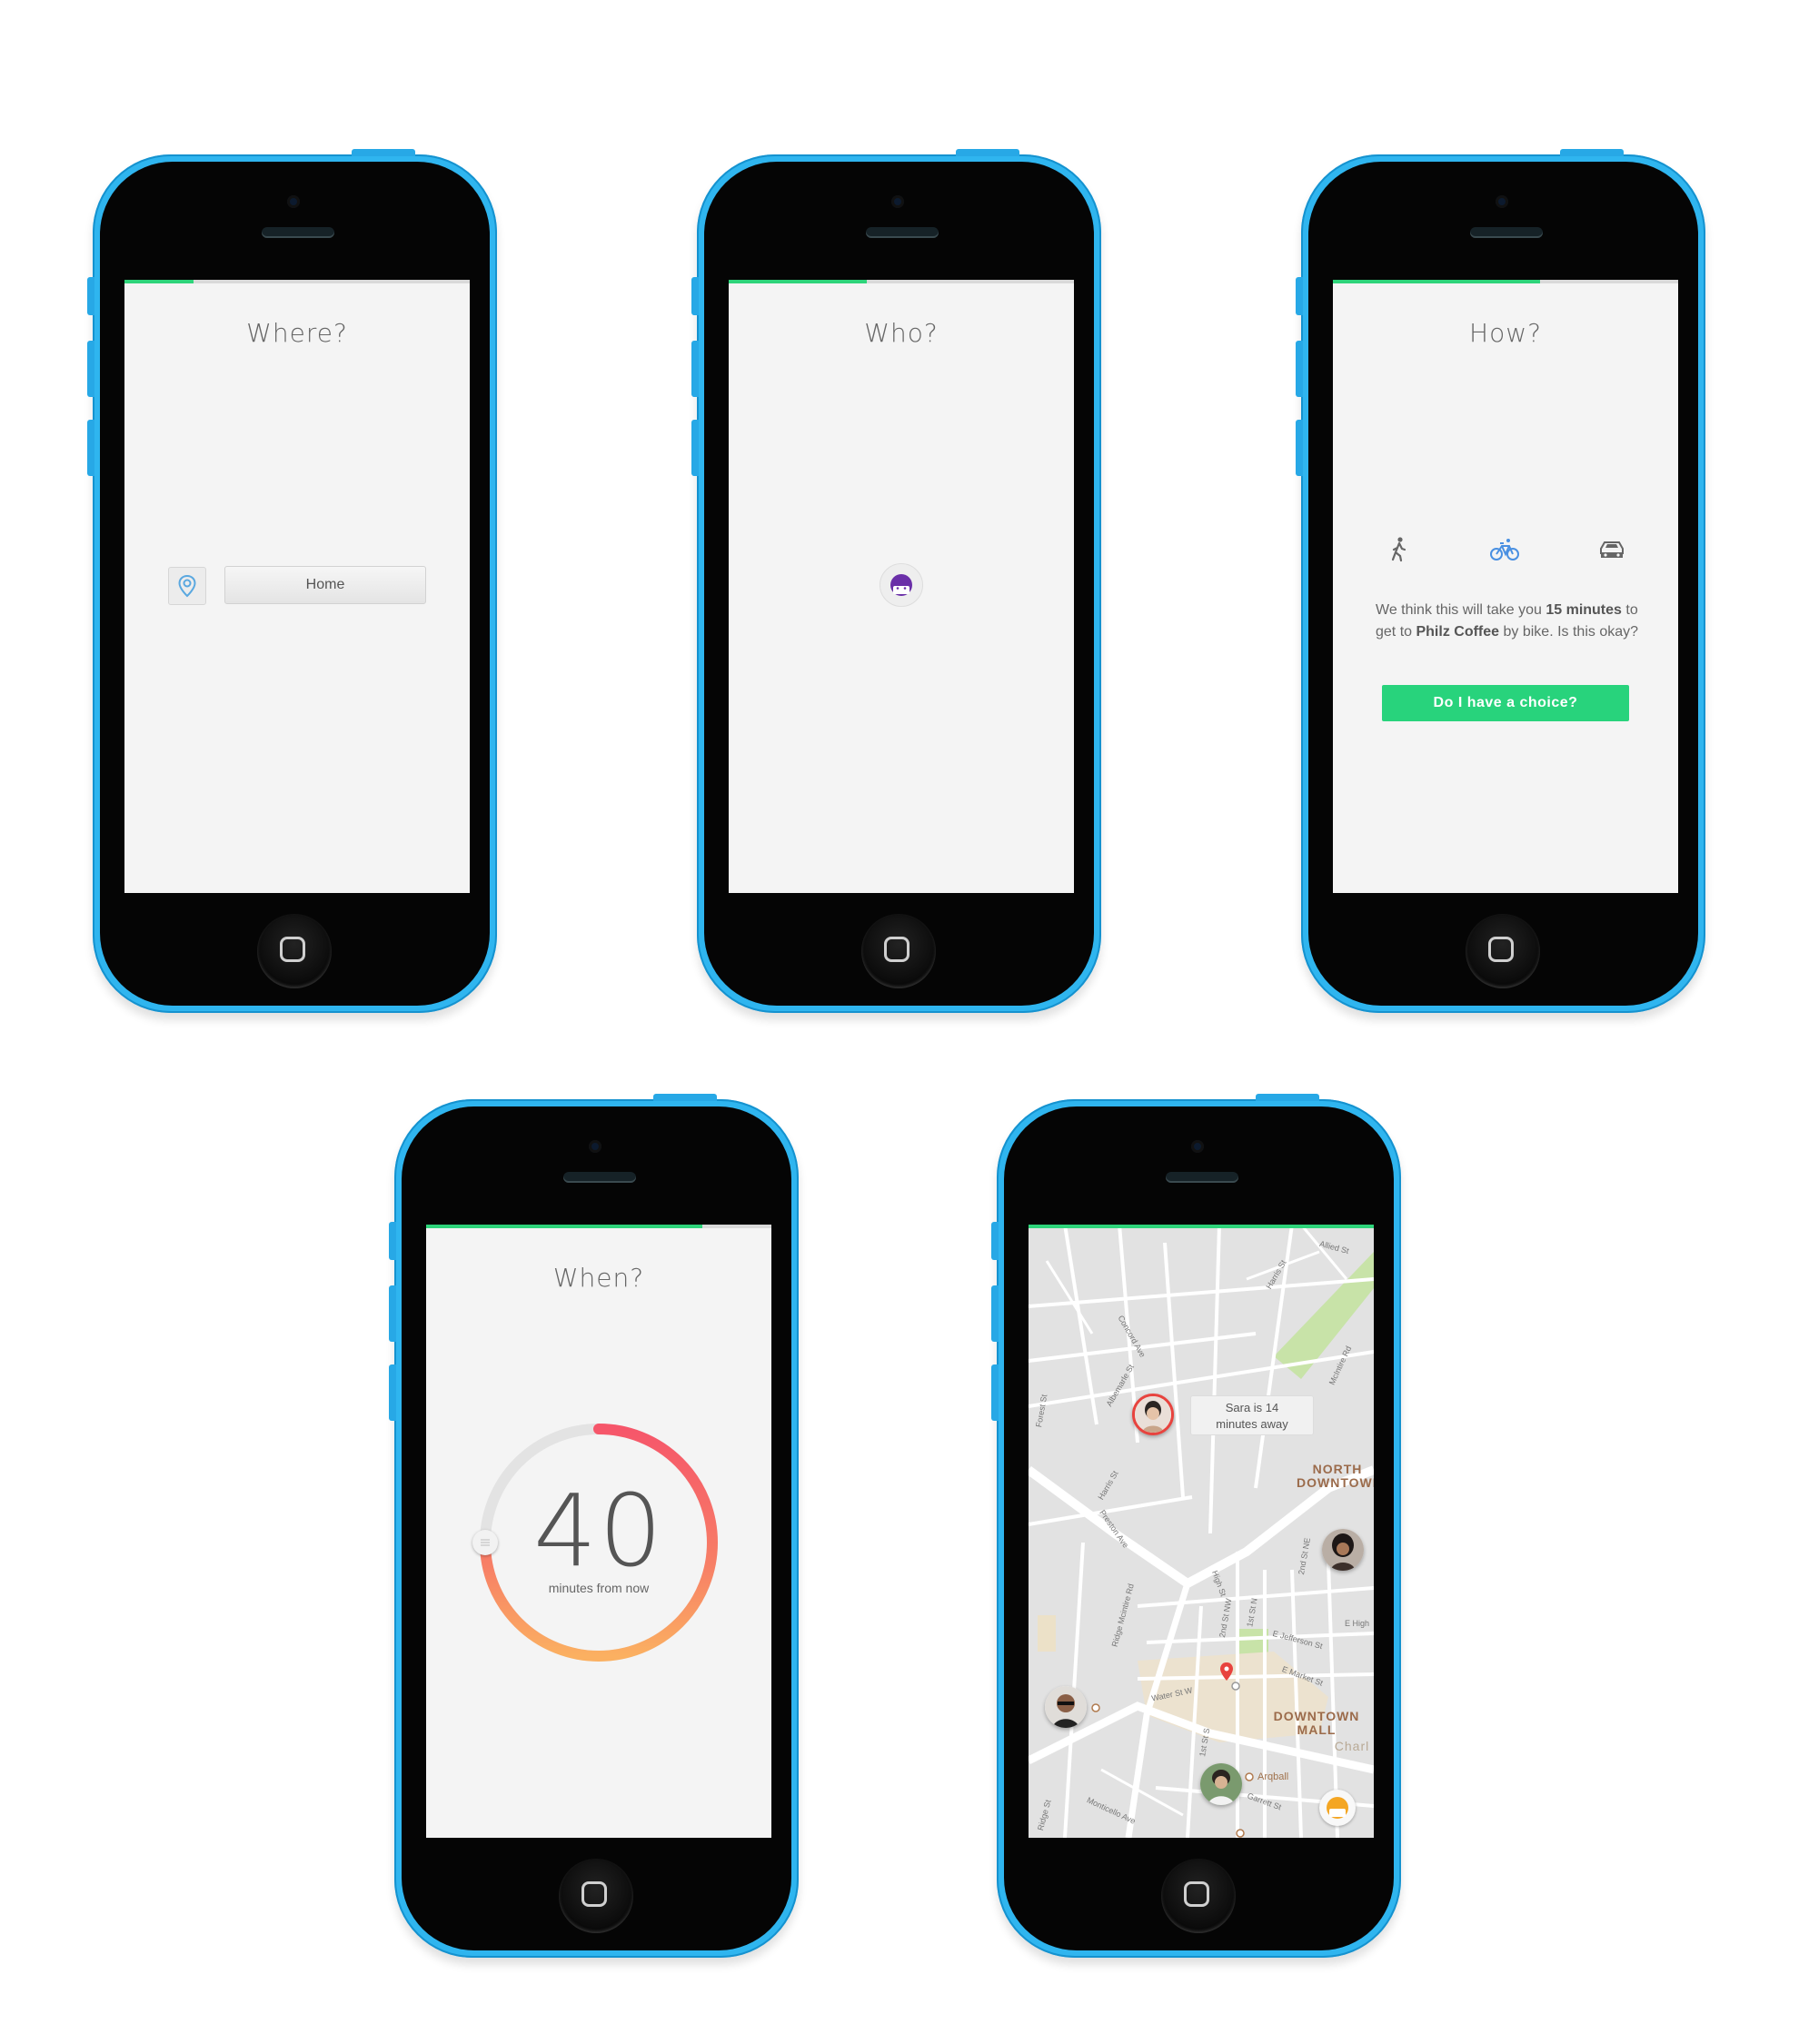 The width and height of the screenshot is (1799, 2044). Describe the element at coordinates (325, 585) in the screenshot. I see `location-field: Home` at that location.